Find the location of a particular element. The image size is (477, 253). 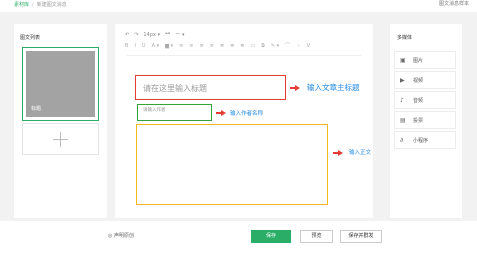

editor-toolbar-row2: BI U A ▾ ▆ ▾ ≡ ≡ ≡ ≡ ≣ ≣ ≣ ▭ ⧉ ✎ ▾ ⌒ ♢ Ⅴ is located at coordinates (245, 47).